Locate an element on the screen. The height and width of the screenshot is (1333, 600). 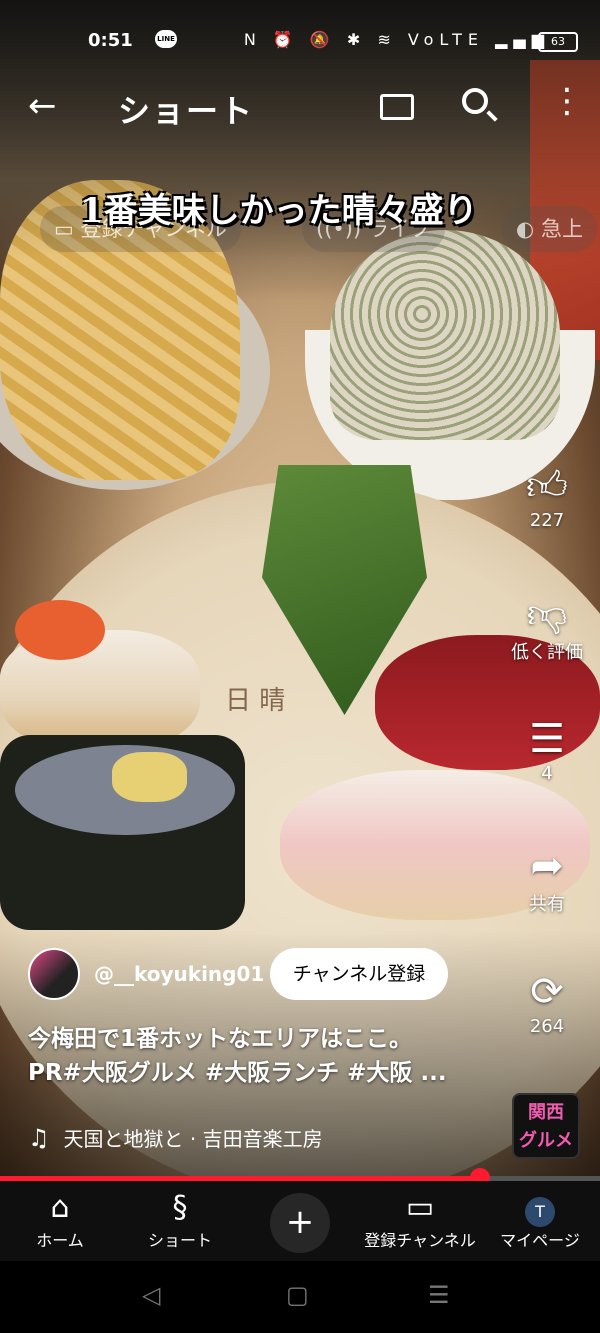
like-count: 227 is located at coordinates (547, 520).